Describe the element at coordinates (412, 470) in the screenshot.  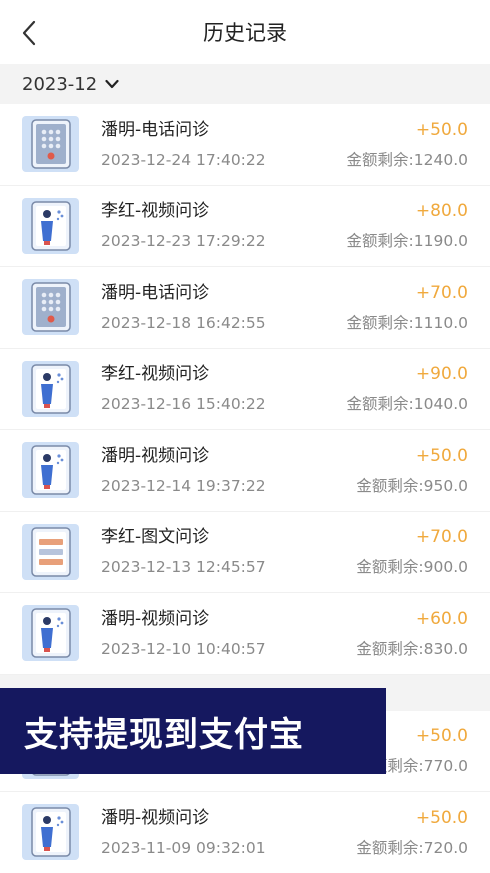
I see `record-amounts: +50.0 金额剩余:950.0` at that location.